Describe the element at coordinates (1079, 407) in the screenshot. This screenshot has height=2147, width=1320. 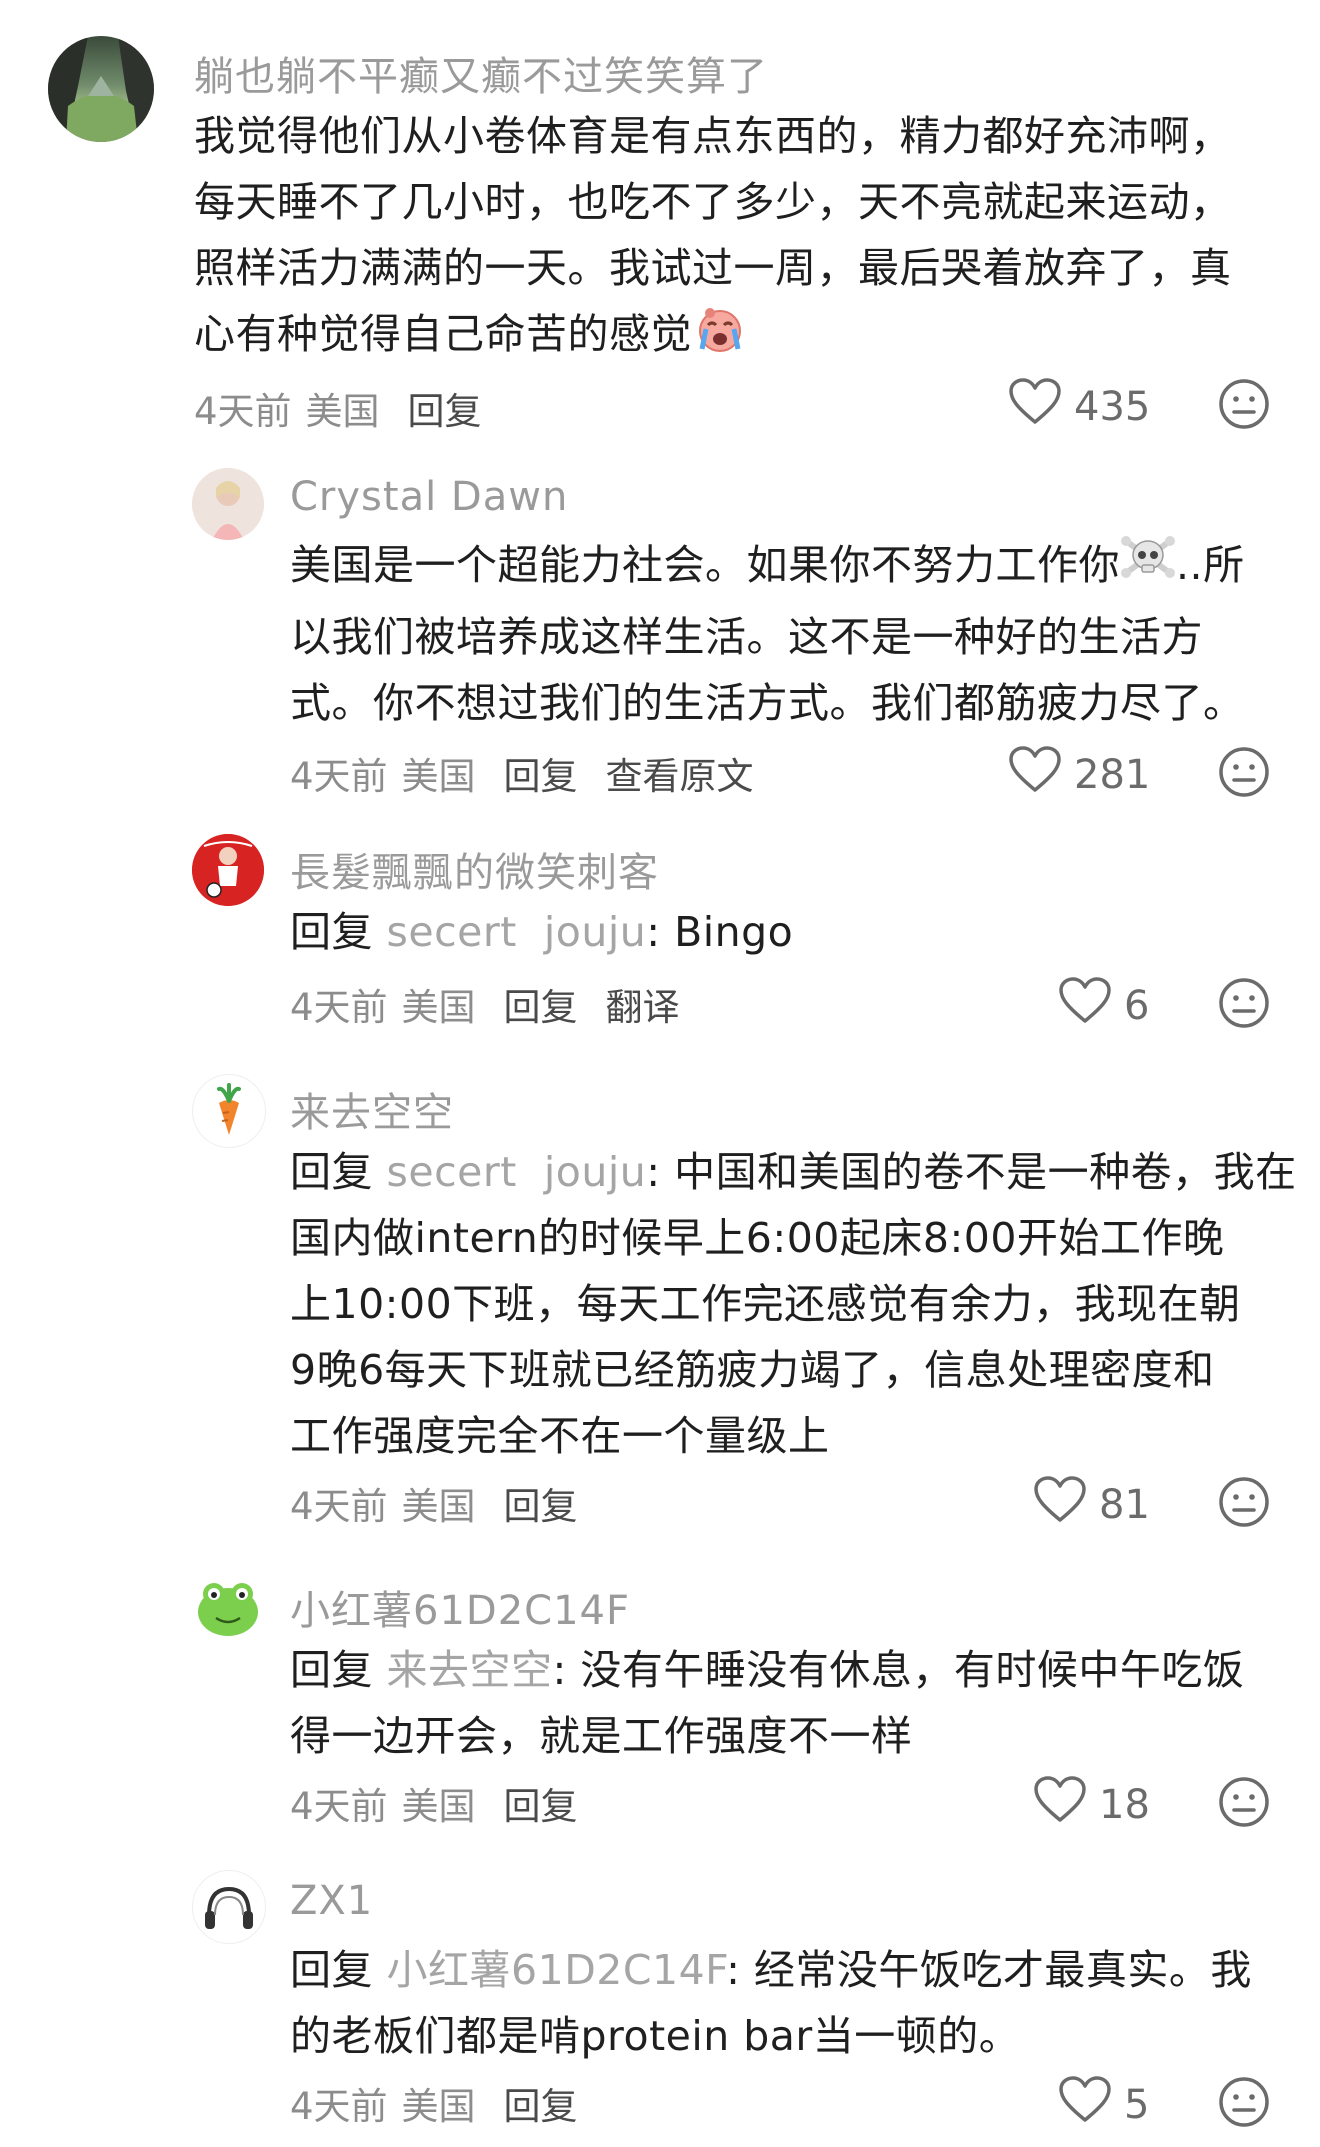
I see `like-button: 435` at that location.